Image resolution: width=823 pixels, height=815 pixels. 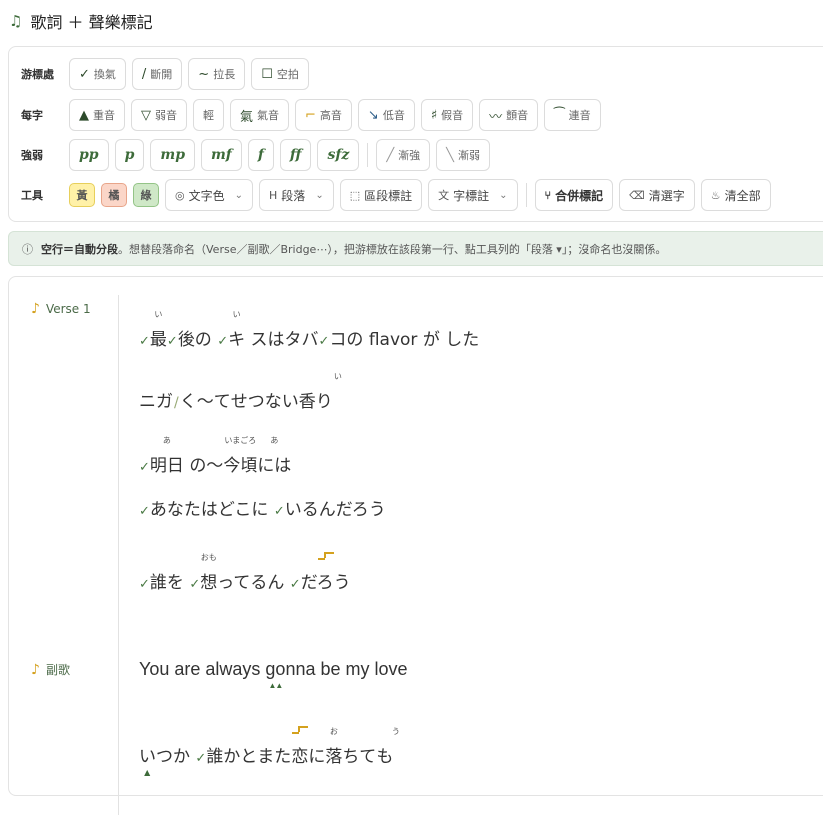 What do you see at coordinates (548, 195) in the screenshot?
I see `merge-icon: ⑂` at bounding box center [548, 195].